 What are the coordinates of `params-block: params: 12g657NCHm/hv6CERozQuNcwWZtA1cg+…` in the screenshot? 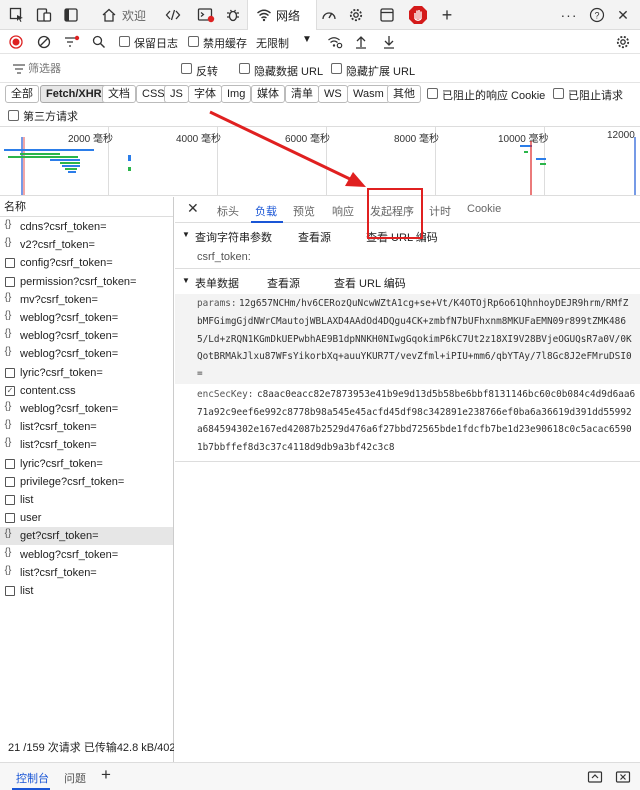 It's located at (407, 339).